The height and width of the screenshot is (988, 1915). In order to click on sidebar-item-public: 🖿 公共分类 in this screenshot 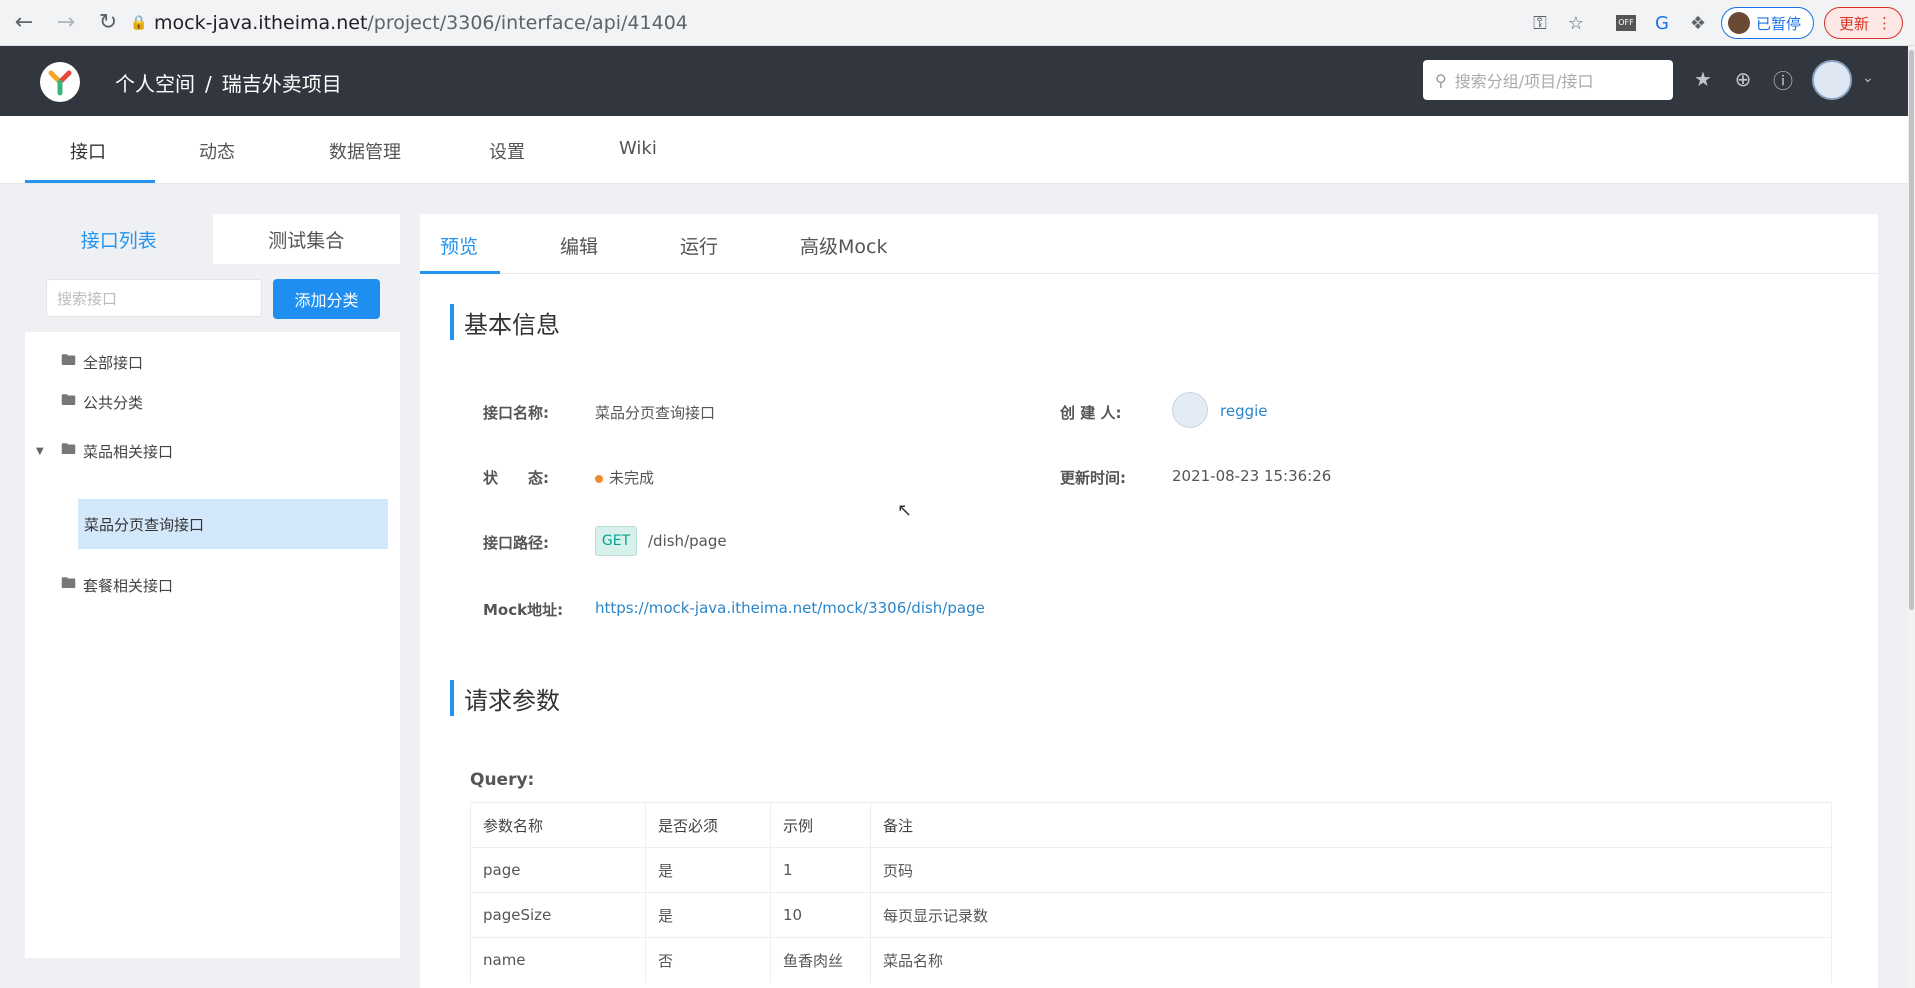, I will do `click(212, 402)`.